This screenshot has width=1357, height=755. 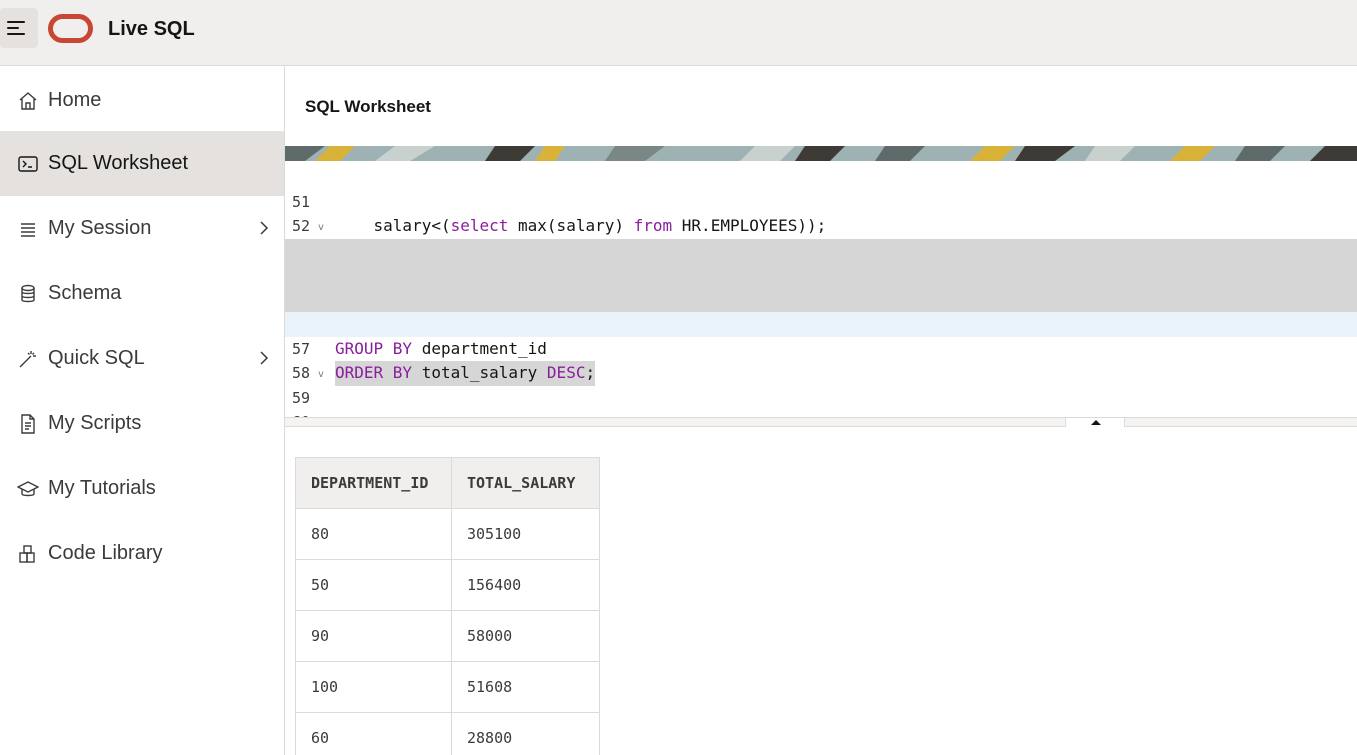 I want to click on home-icon, so click(x=28, y=101).